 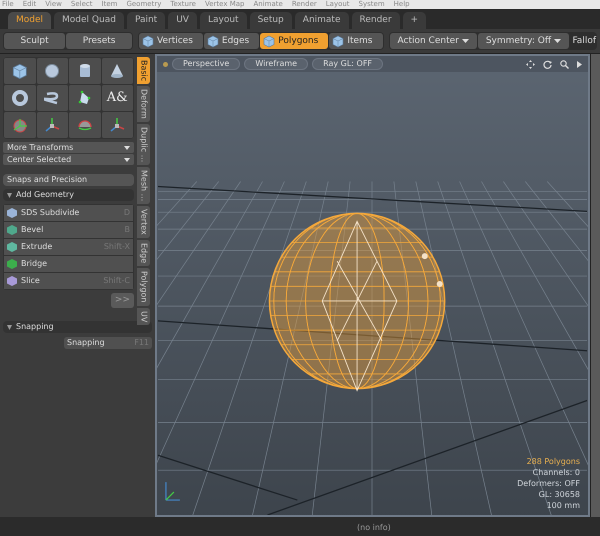 What do you see at coordinates (563, 505) in the screenshot?
I see `info-text: 100 mm` at bounding box center [563, 505].